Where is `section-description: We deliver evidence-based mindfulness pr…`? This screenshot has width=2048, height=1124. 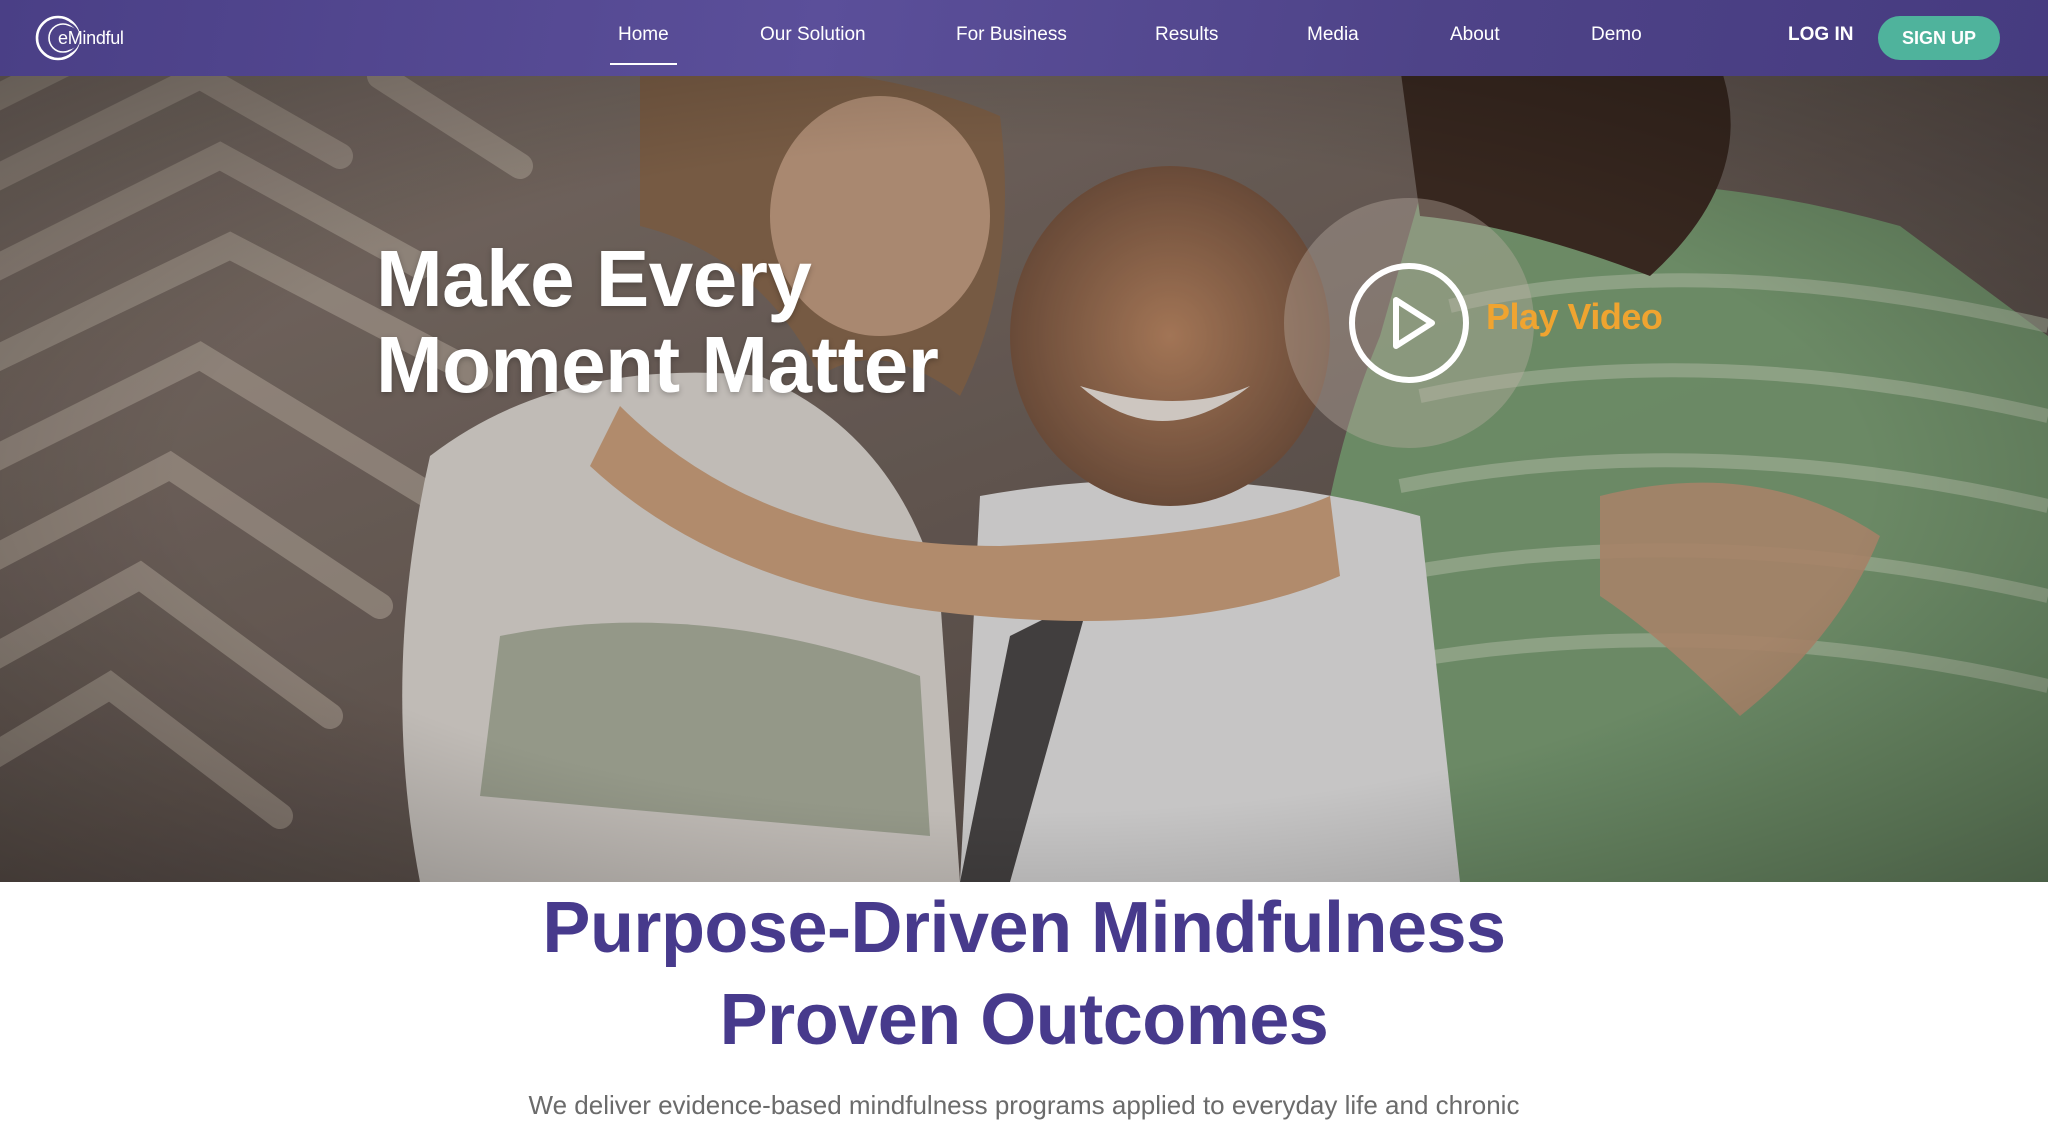
section-description: We deliver evidence-based mindfulness pr… is located at coordinates (1024, 1105).